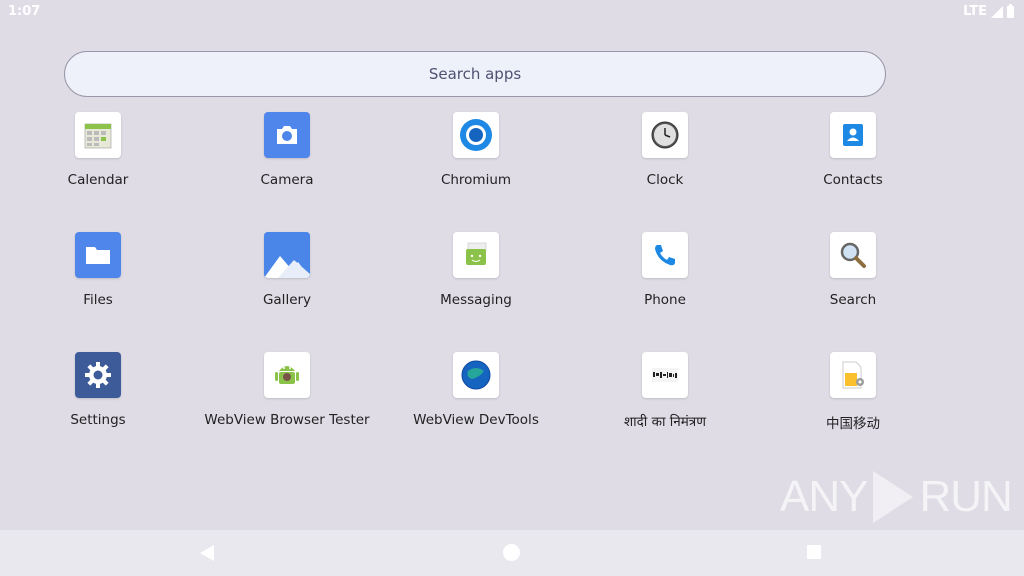  I want to click on app-webview-devtools: WebView DevTools, so click(476, 402).